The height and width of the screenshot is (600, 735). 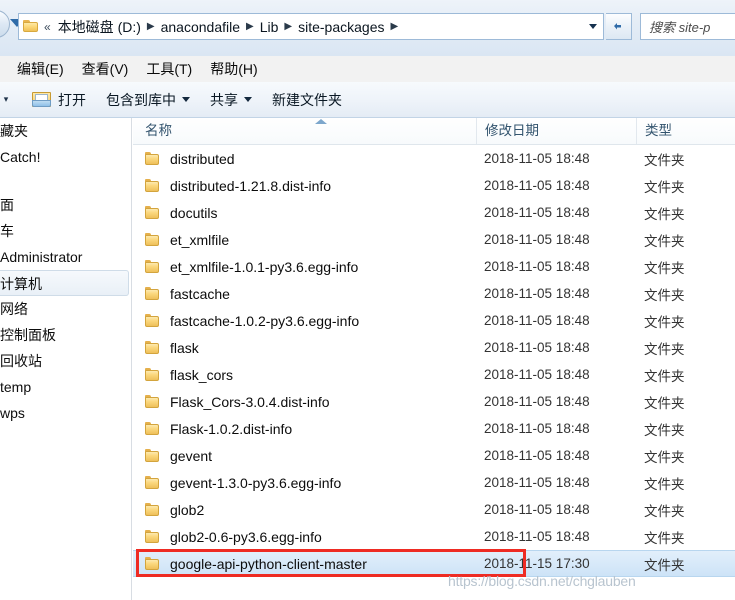 What do you see at coordinates (65, 413) in the screenshot?
I see `sidebar-item-wps: wps` at bounding box center [65, 413].